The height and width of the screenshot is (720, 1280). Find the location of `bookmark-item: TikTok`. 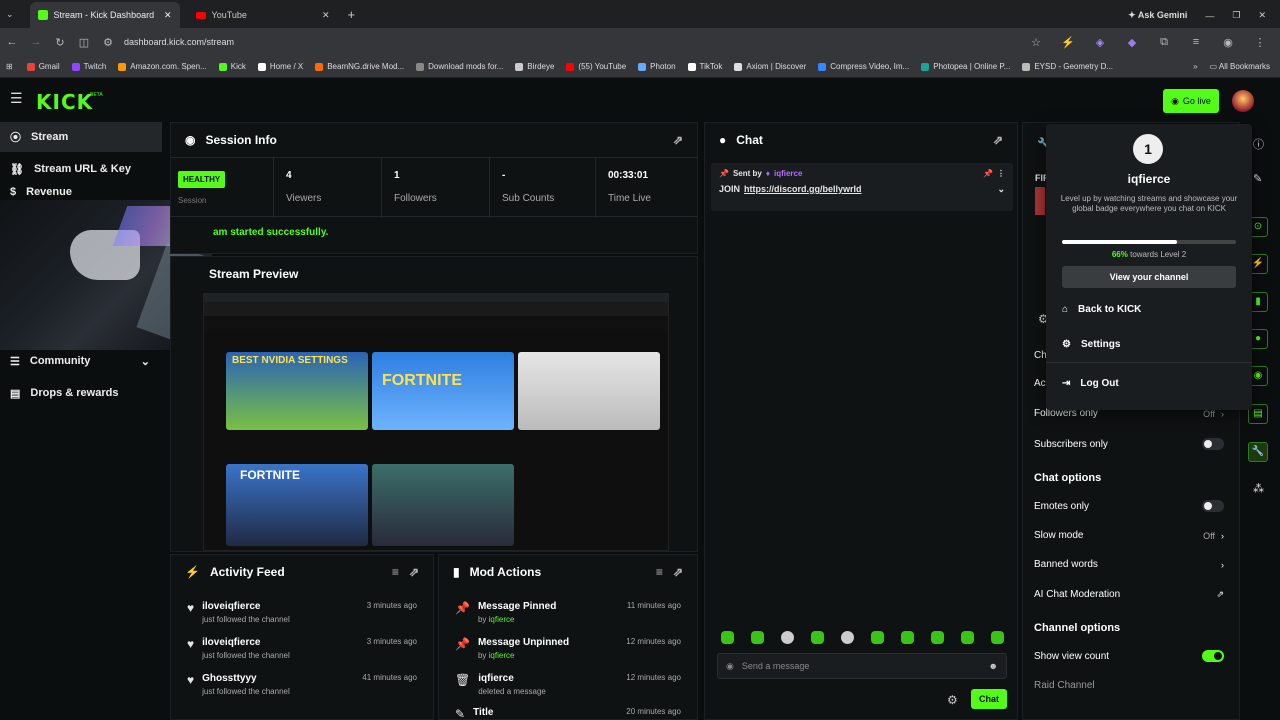

bookmark-item: TikTok is located at coordinates (704, 66).